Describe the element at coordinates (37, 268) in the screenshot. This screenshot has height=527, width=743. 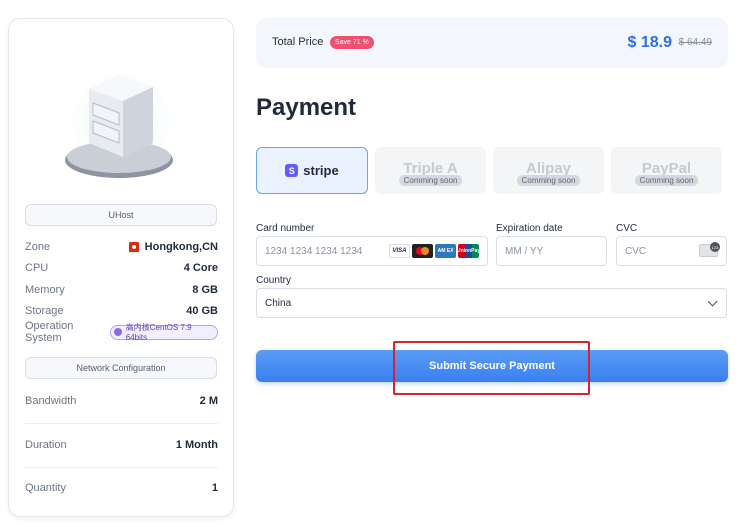
I see `spec-label: CPU` at that location.